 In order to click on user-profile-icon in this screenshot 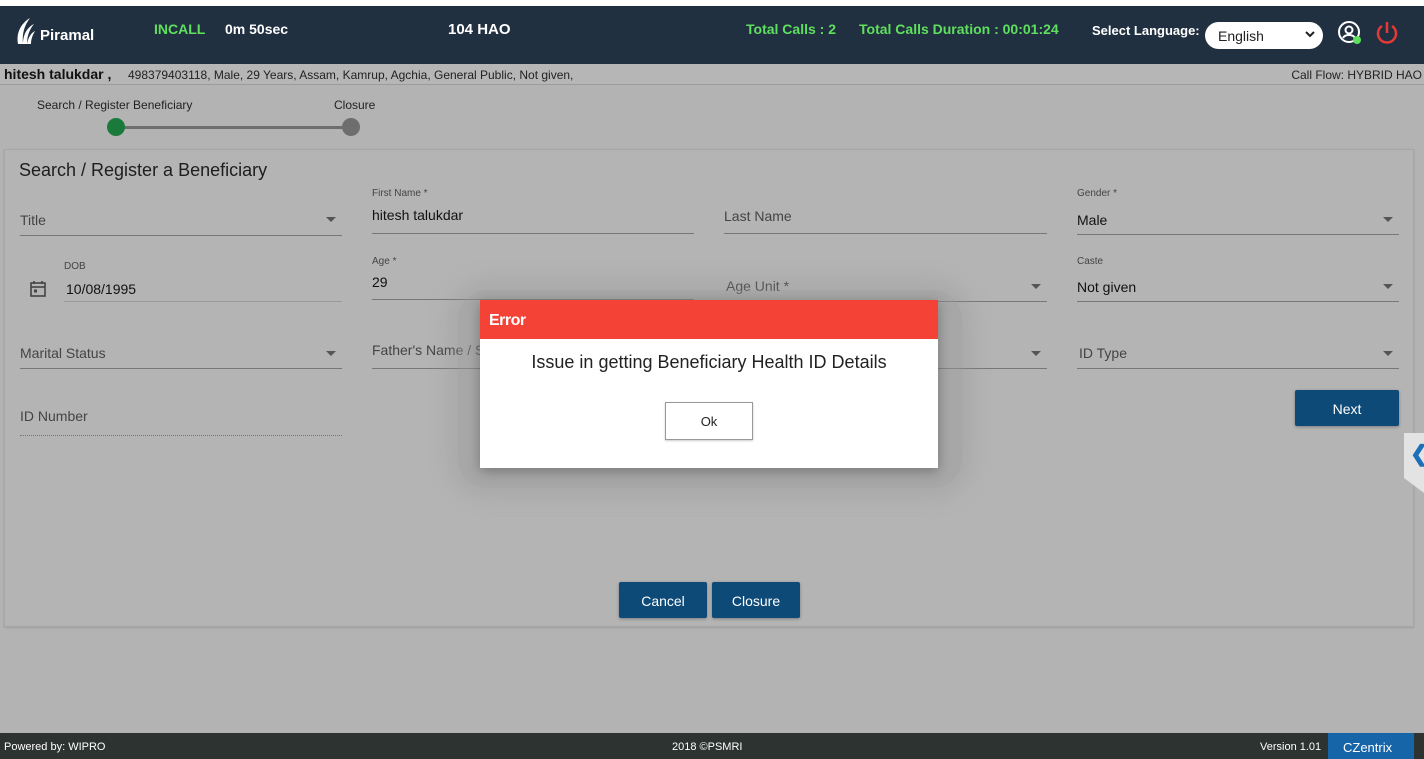, I will do `click(1350, 33)`.